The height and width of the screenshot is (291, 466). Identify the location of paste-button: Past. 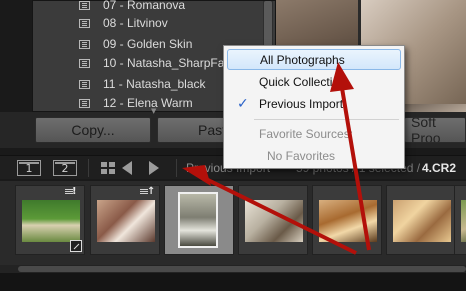
(192, 130).